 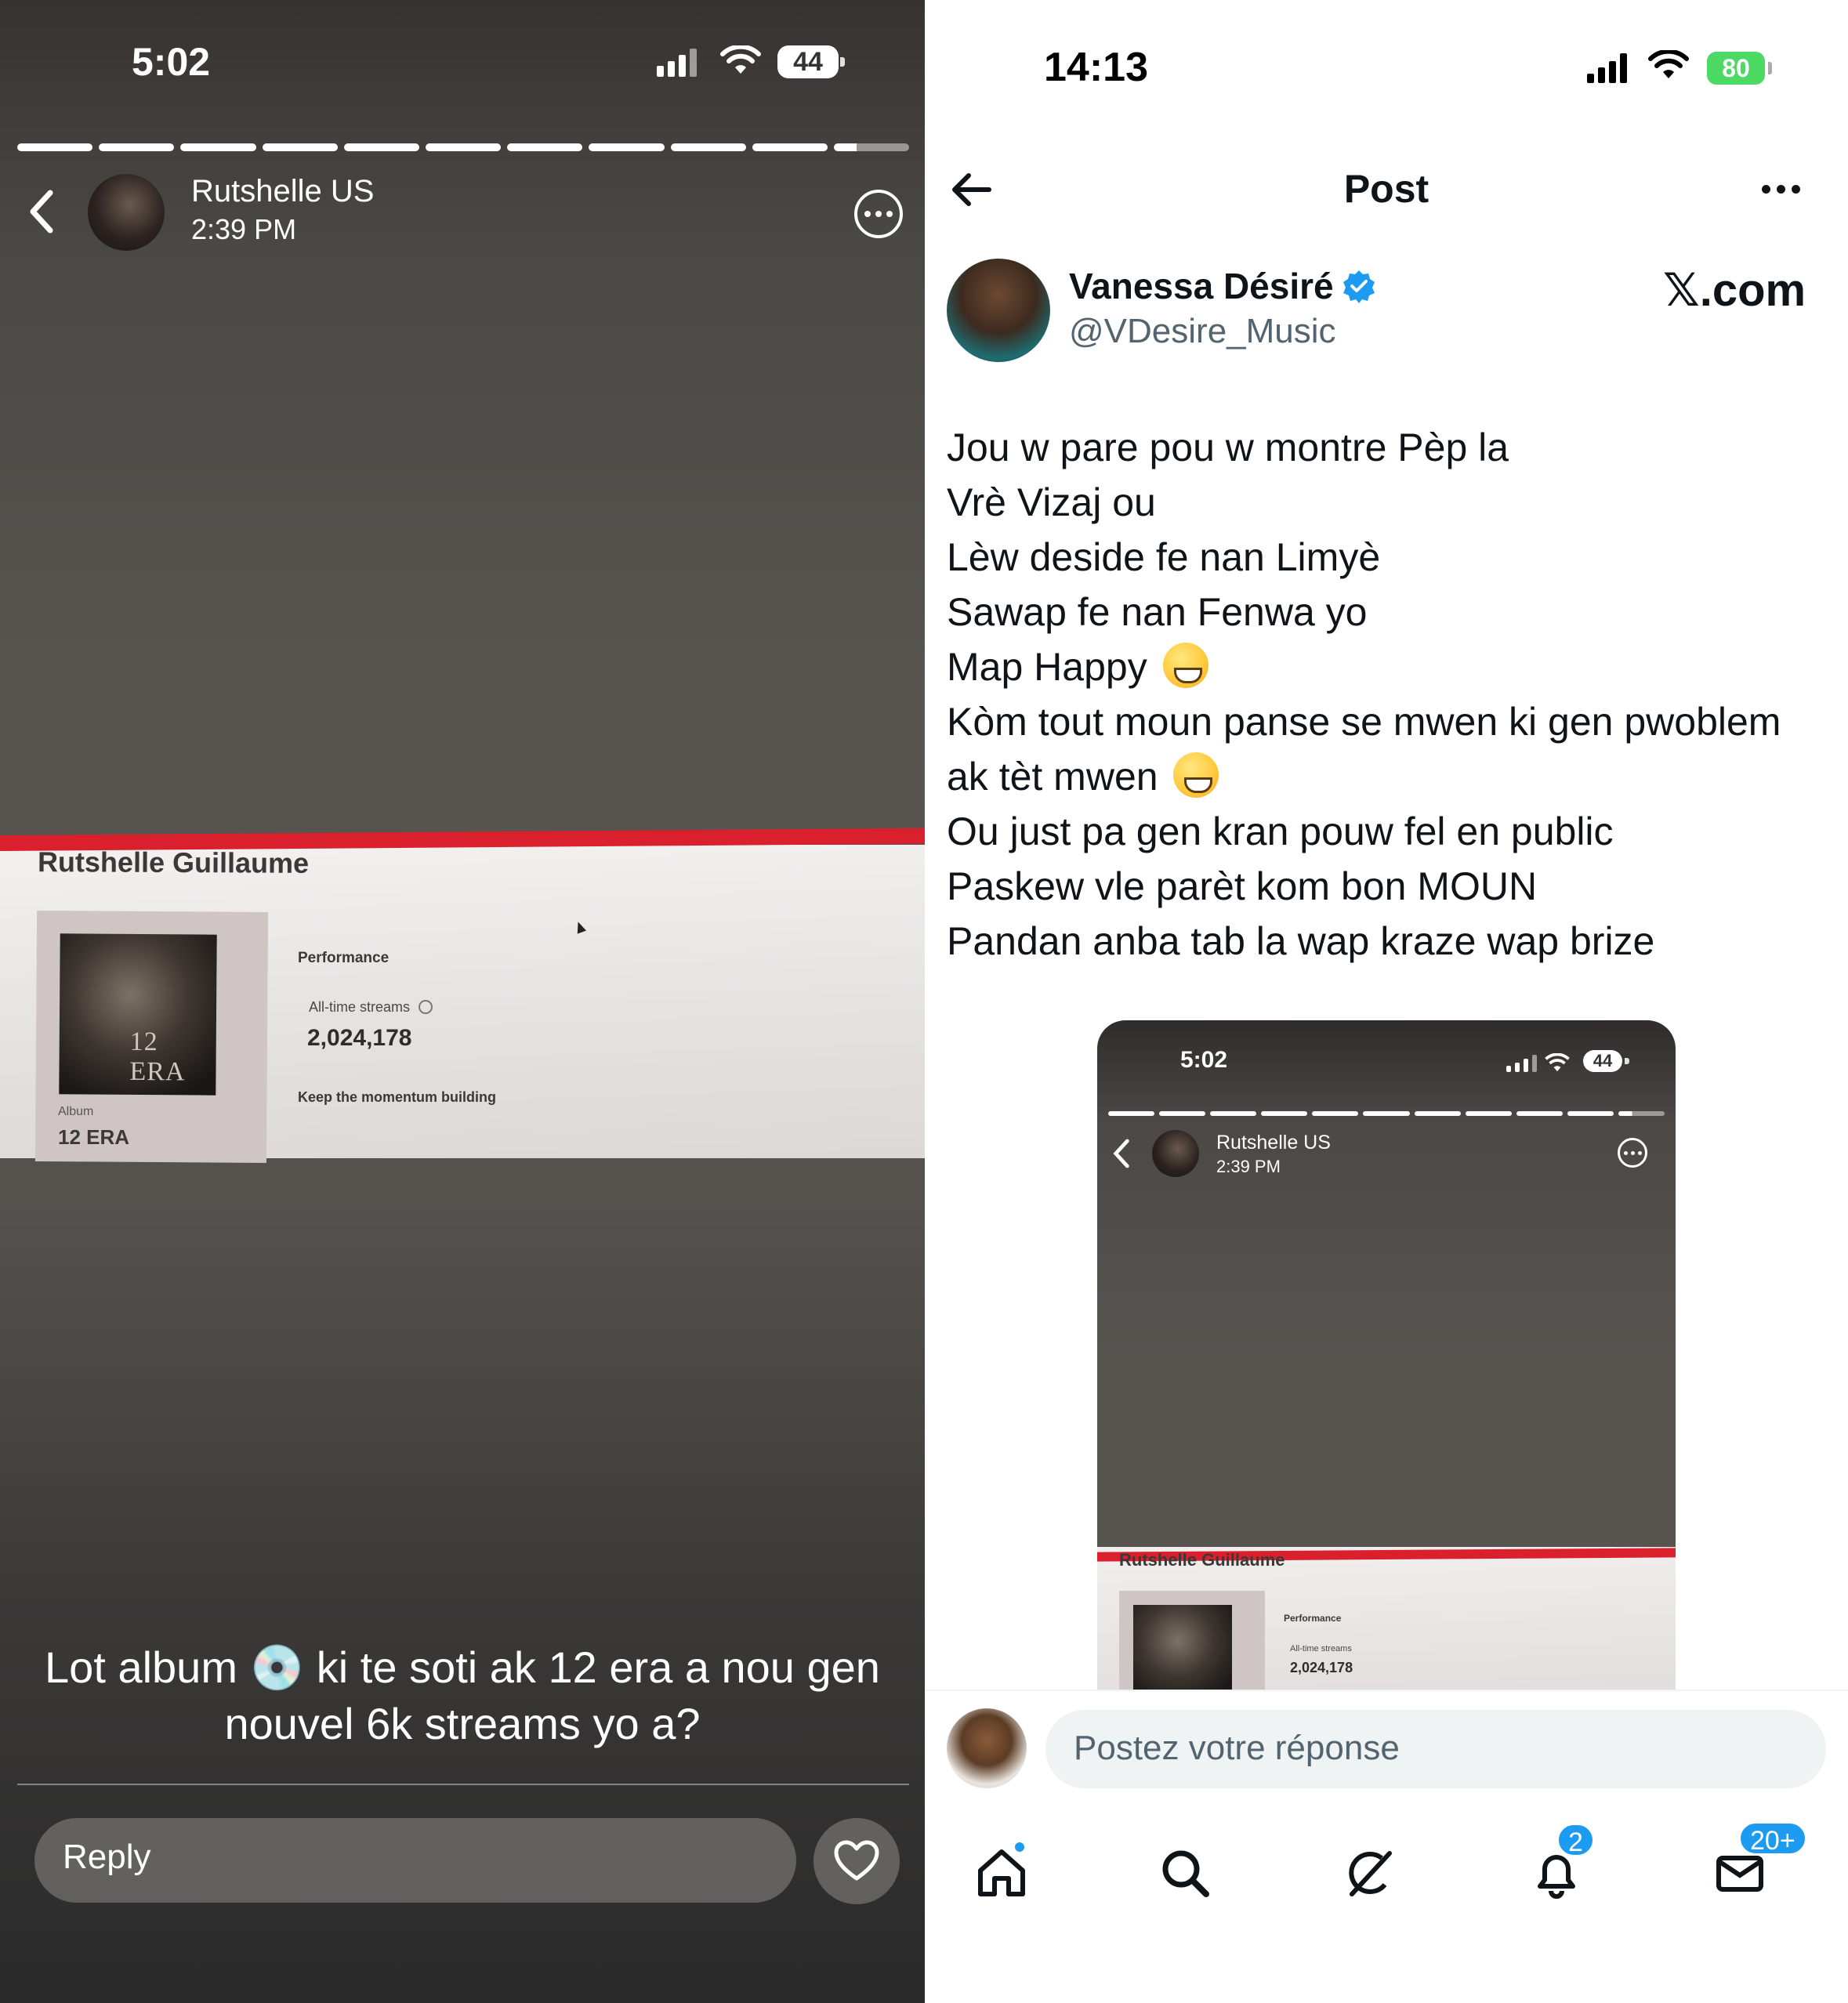 I want to click on verified-badge-icon, so click(x=1359, y=286).